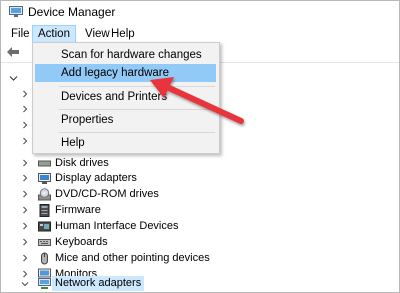 The width and height of the screenshot is (400, 293). I want to click on menu-action: Action, so click(54, 34).